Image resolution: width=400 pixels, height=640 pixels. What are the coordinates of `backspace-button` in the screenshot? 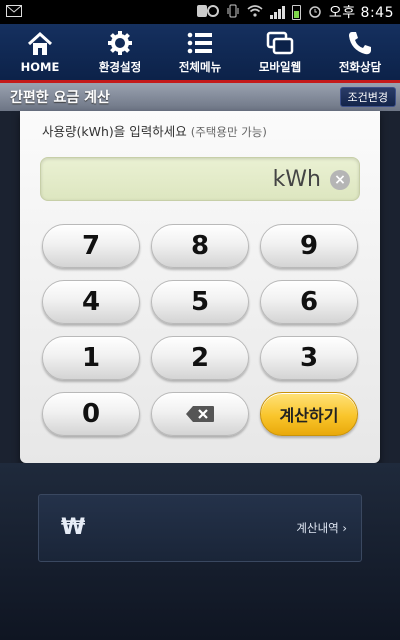 It's located at (200, 414).